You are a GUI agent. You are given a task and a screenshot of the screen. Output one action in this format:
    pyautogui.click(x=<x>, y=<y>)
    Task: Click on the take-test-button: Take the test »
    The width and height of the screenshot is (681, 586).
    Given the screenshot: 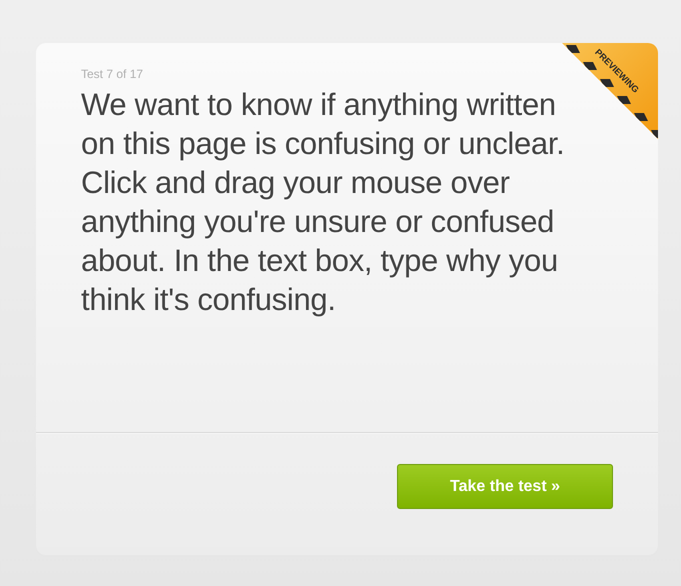 What is the action you would take?
    pyautogui.click(x=505, y=486)
    